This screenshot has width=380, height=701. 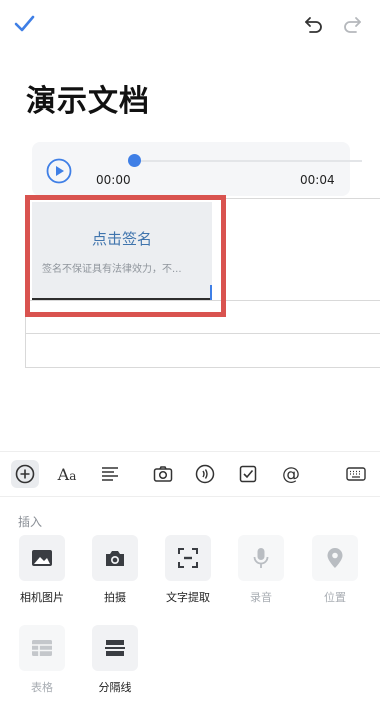 What do you see at coordinates (335, 558) in the screenshot?
I see `location-pin-icon` at bounding box center [335, 558].